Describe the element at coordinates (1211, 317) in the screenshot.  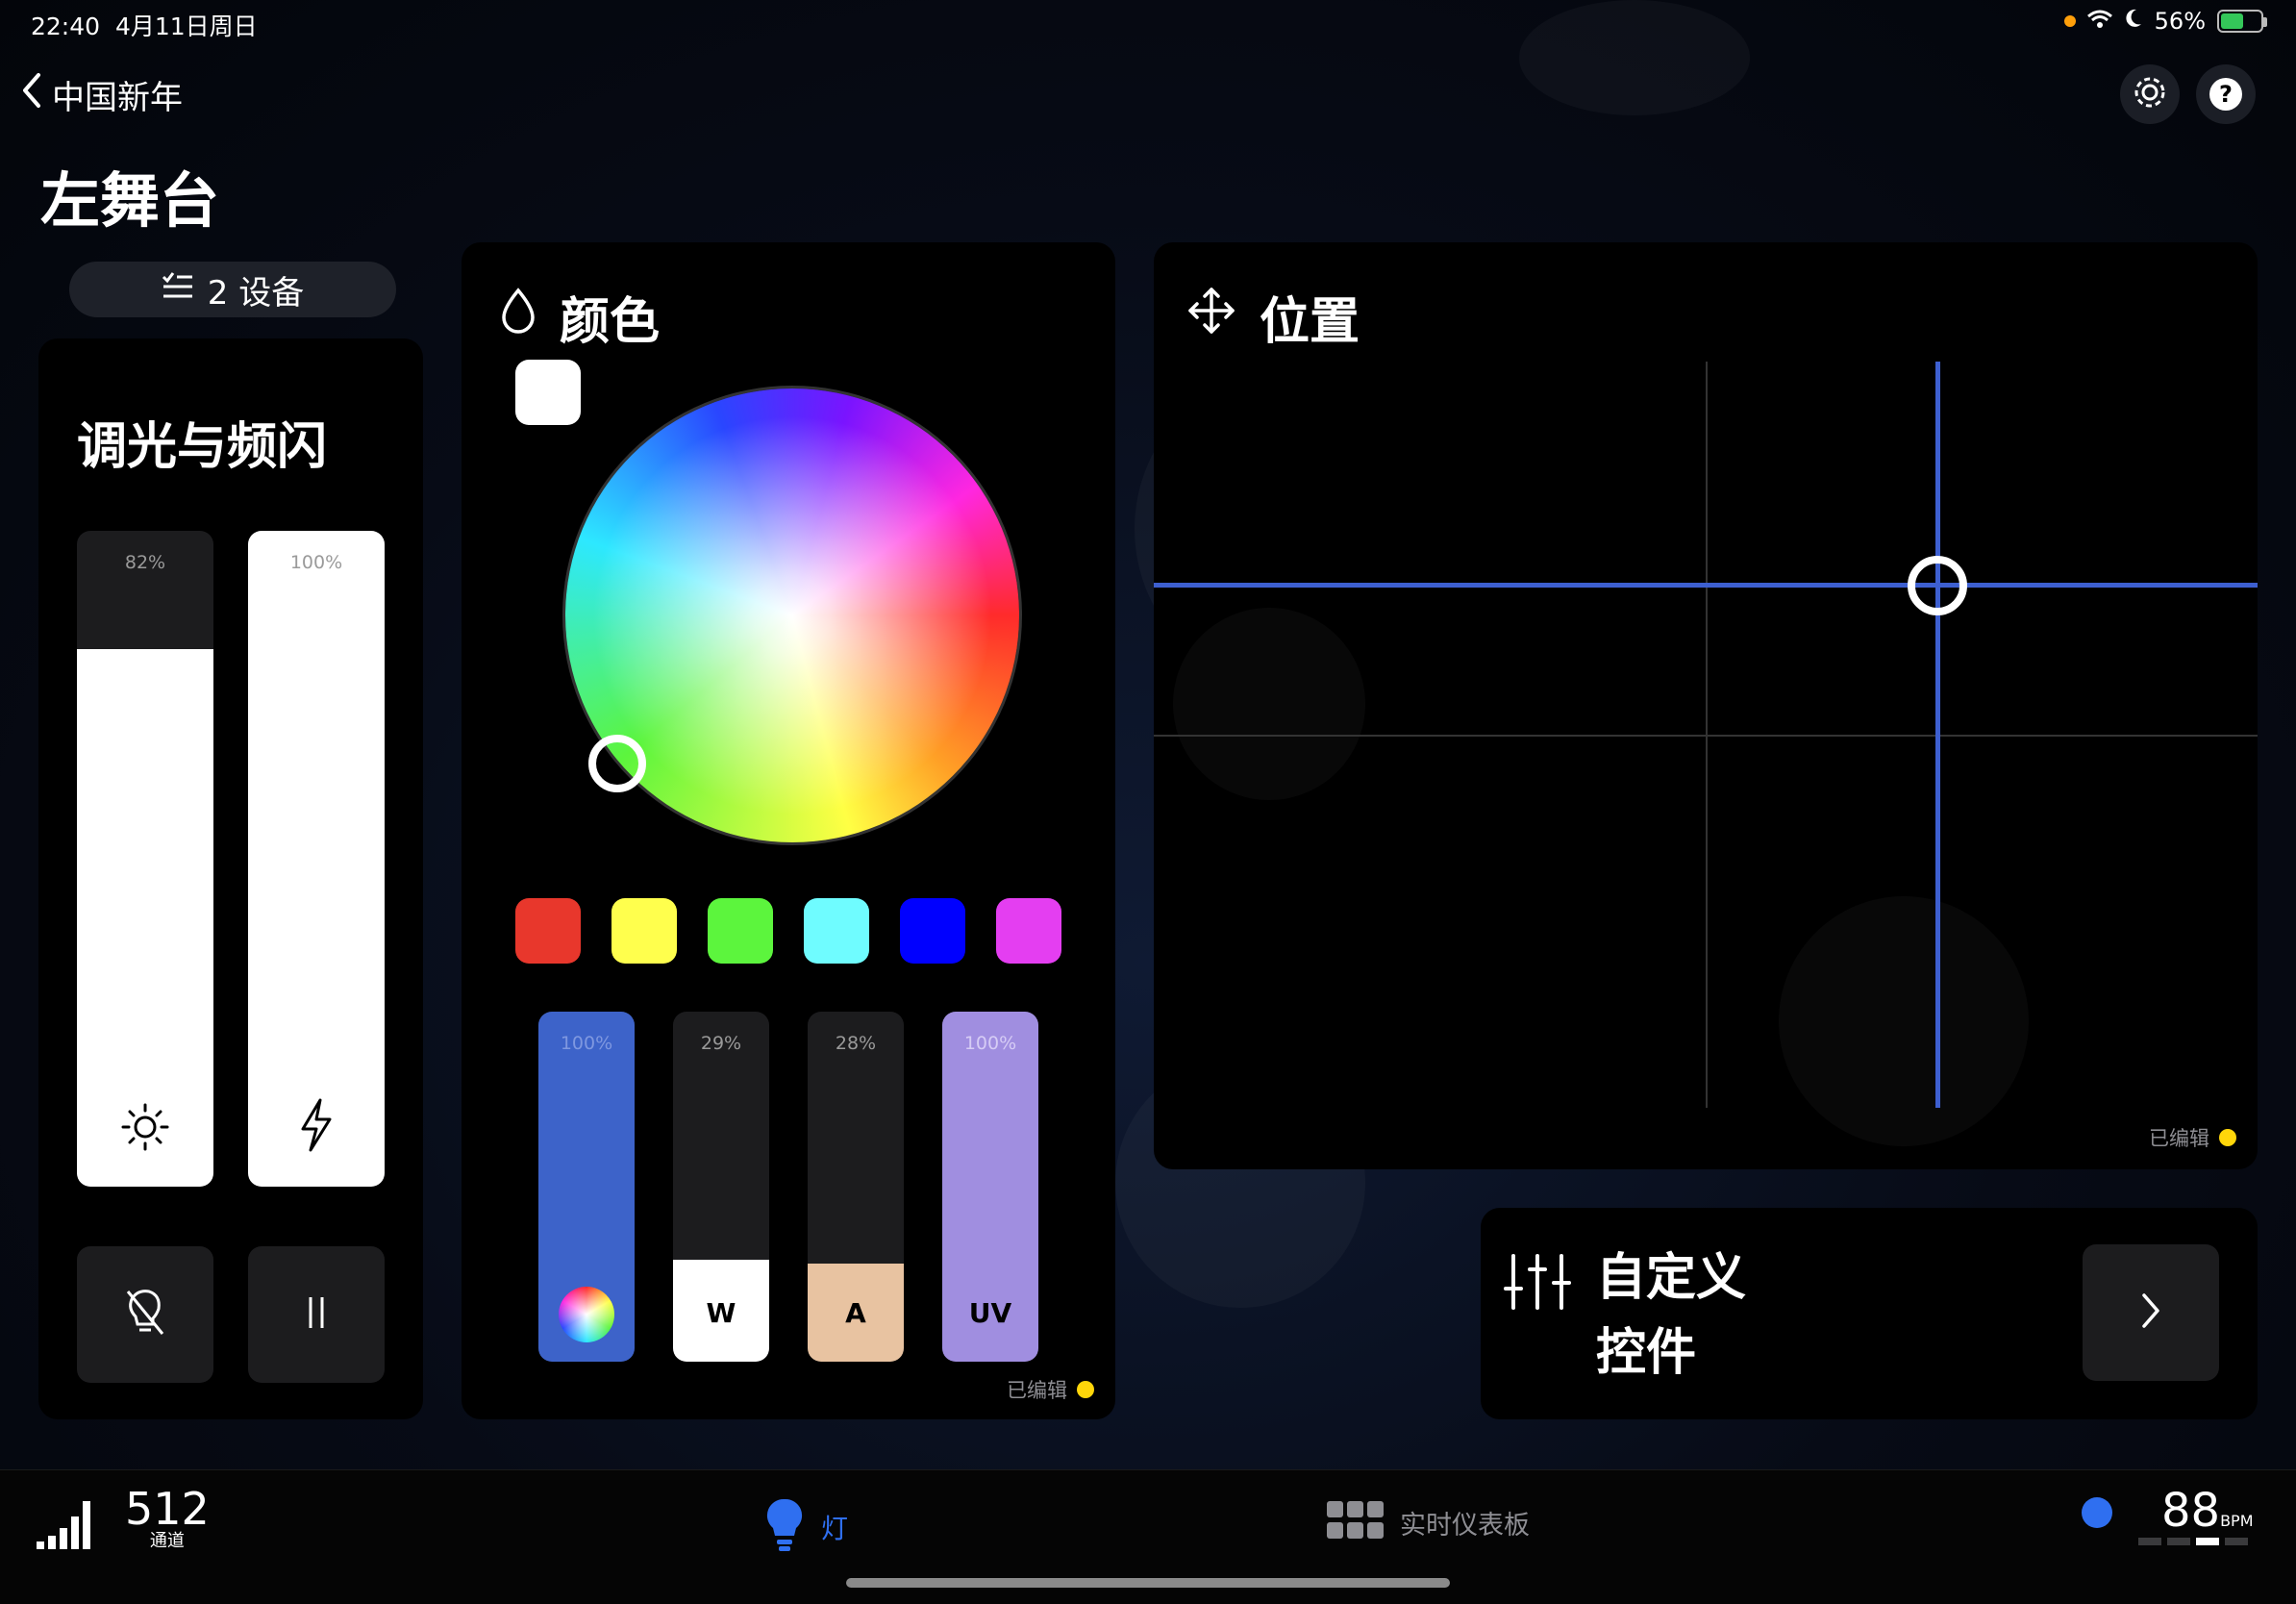
I see `move-arrows-icon` at that location.